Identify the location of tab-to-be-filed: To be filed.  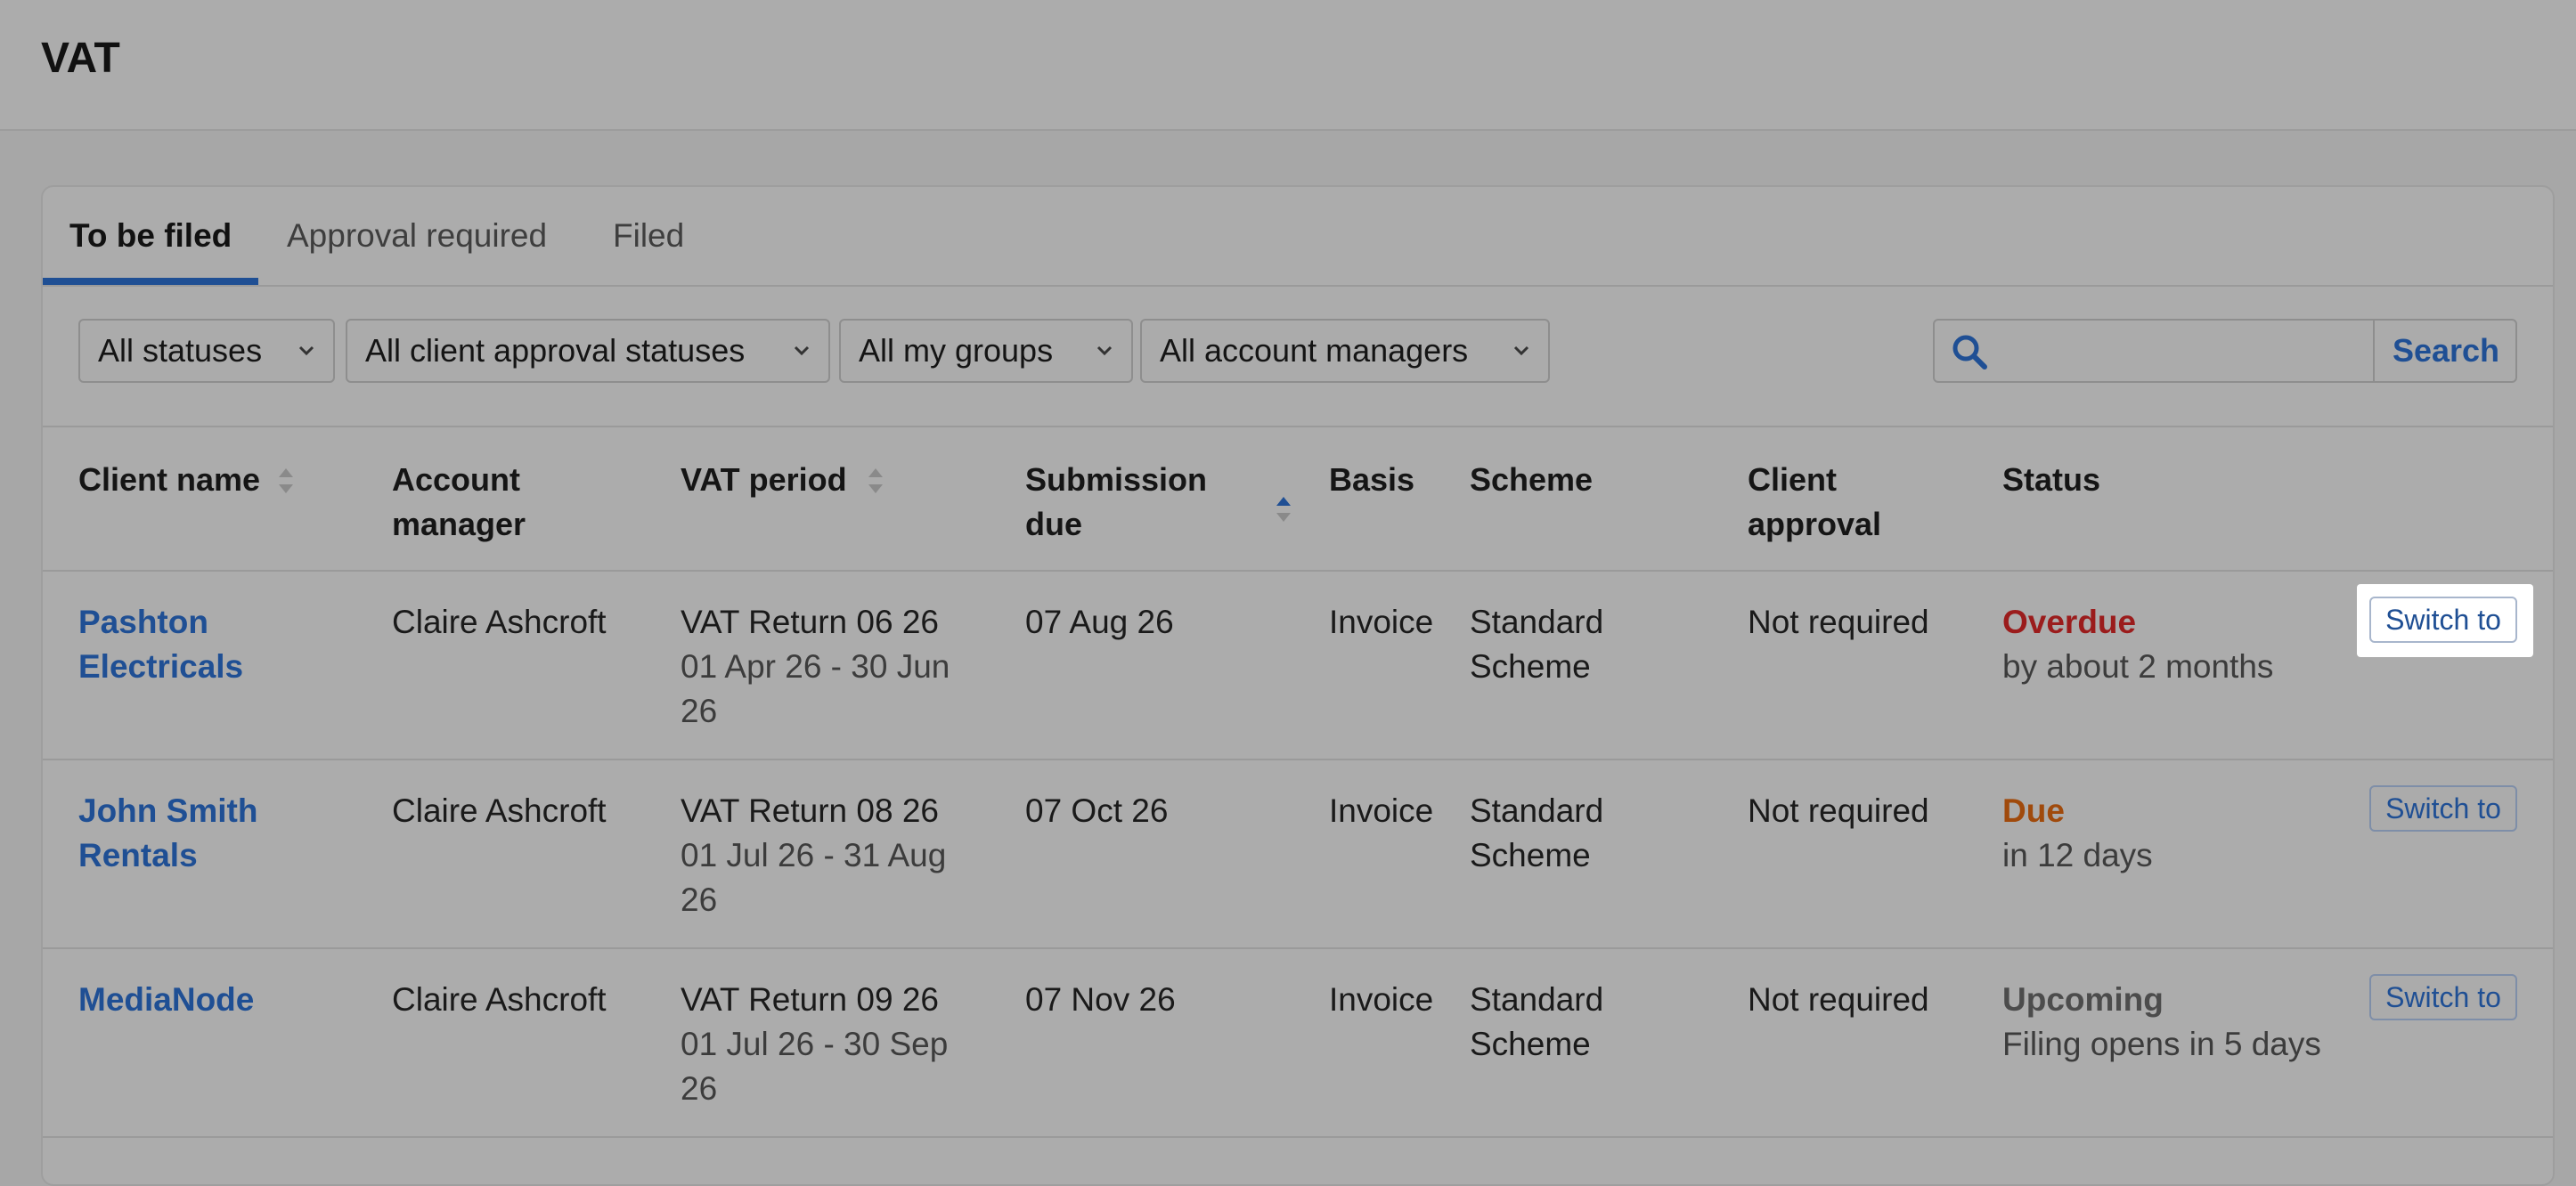
(150, 250).